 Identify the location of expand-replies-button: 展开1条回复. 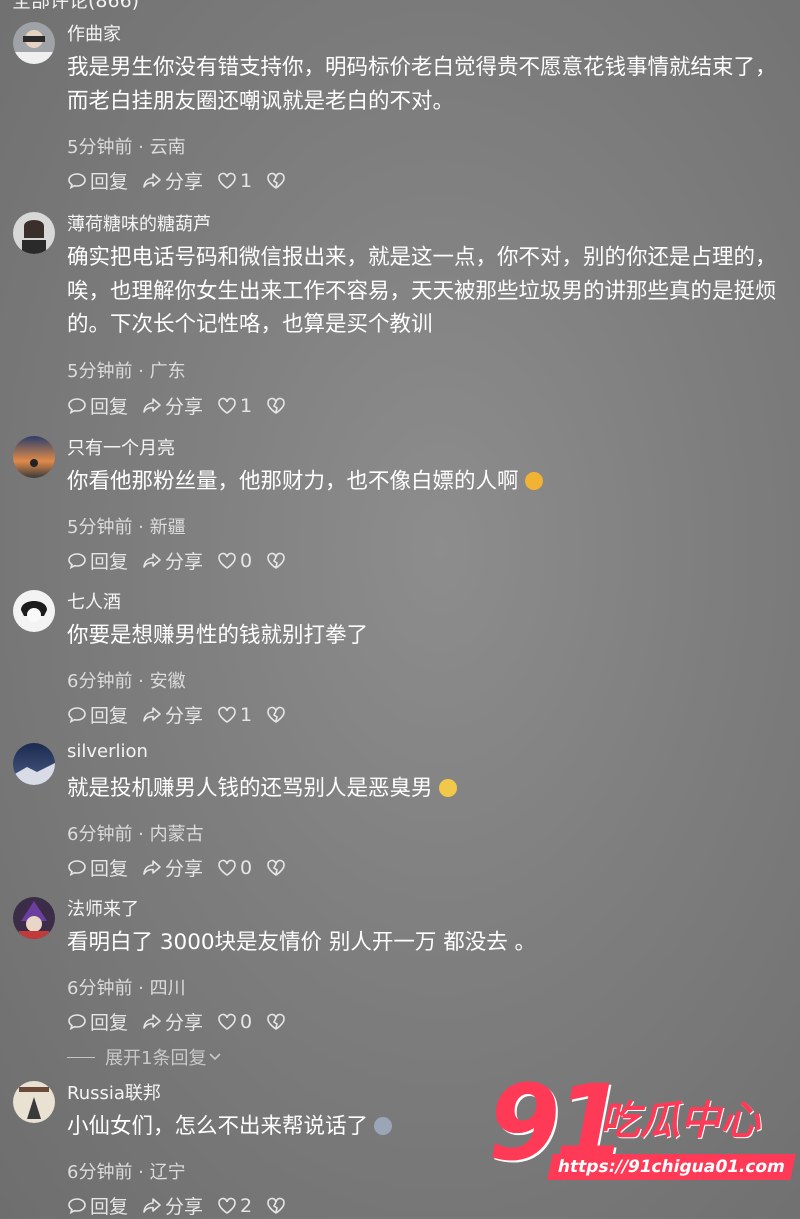
(144, 1057).